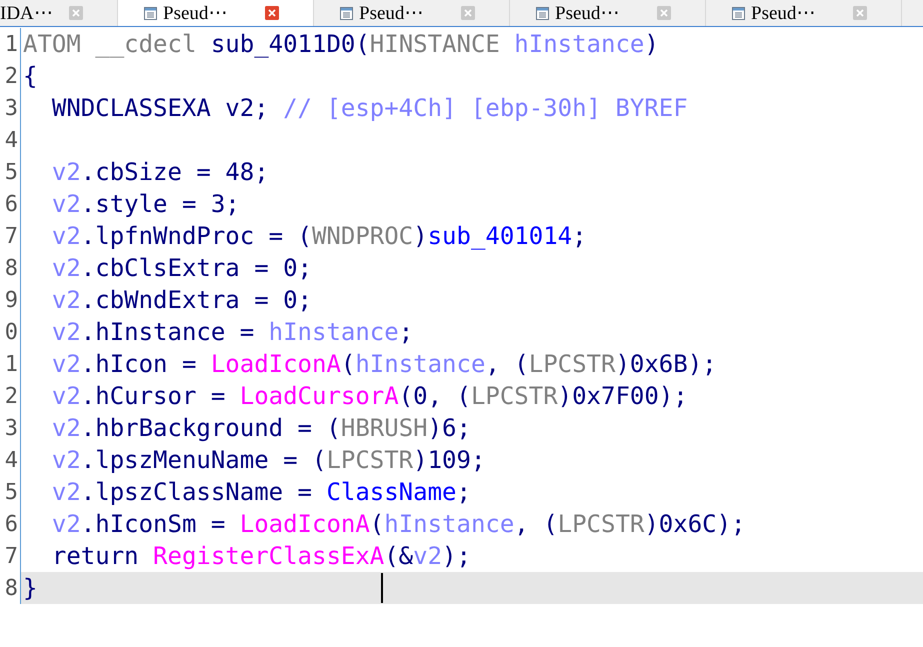 Image resolution: width=923 pixels, height=647 pixels. Describe the element at coordinates (30, 588) in the screenshot. I see `code-line: }` at that location.